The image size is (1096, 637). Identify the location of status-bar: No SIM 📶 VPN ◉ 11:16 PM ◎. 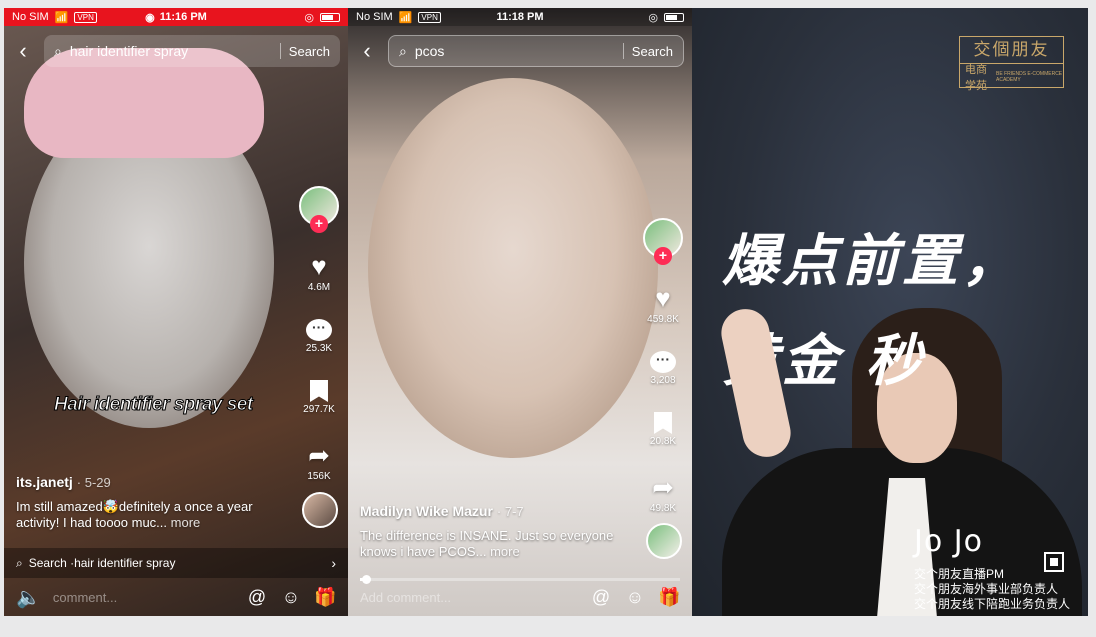
(176, 17).